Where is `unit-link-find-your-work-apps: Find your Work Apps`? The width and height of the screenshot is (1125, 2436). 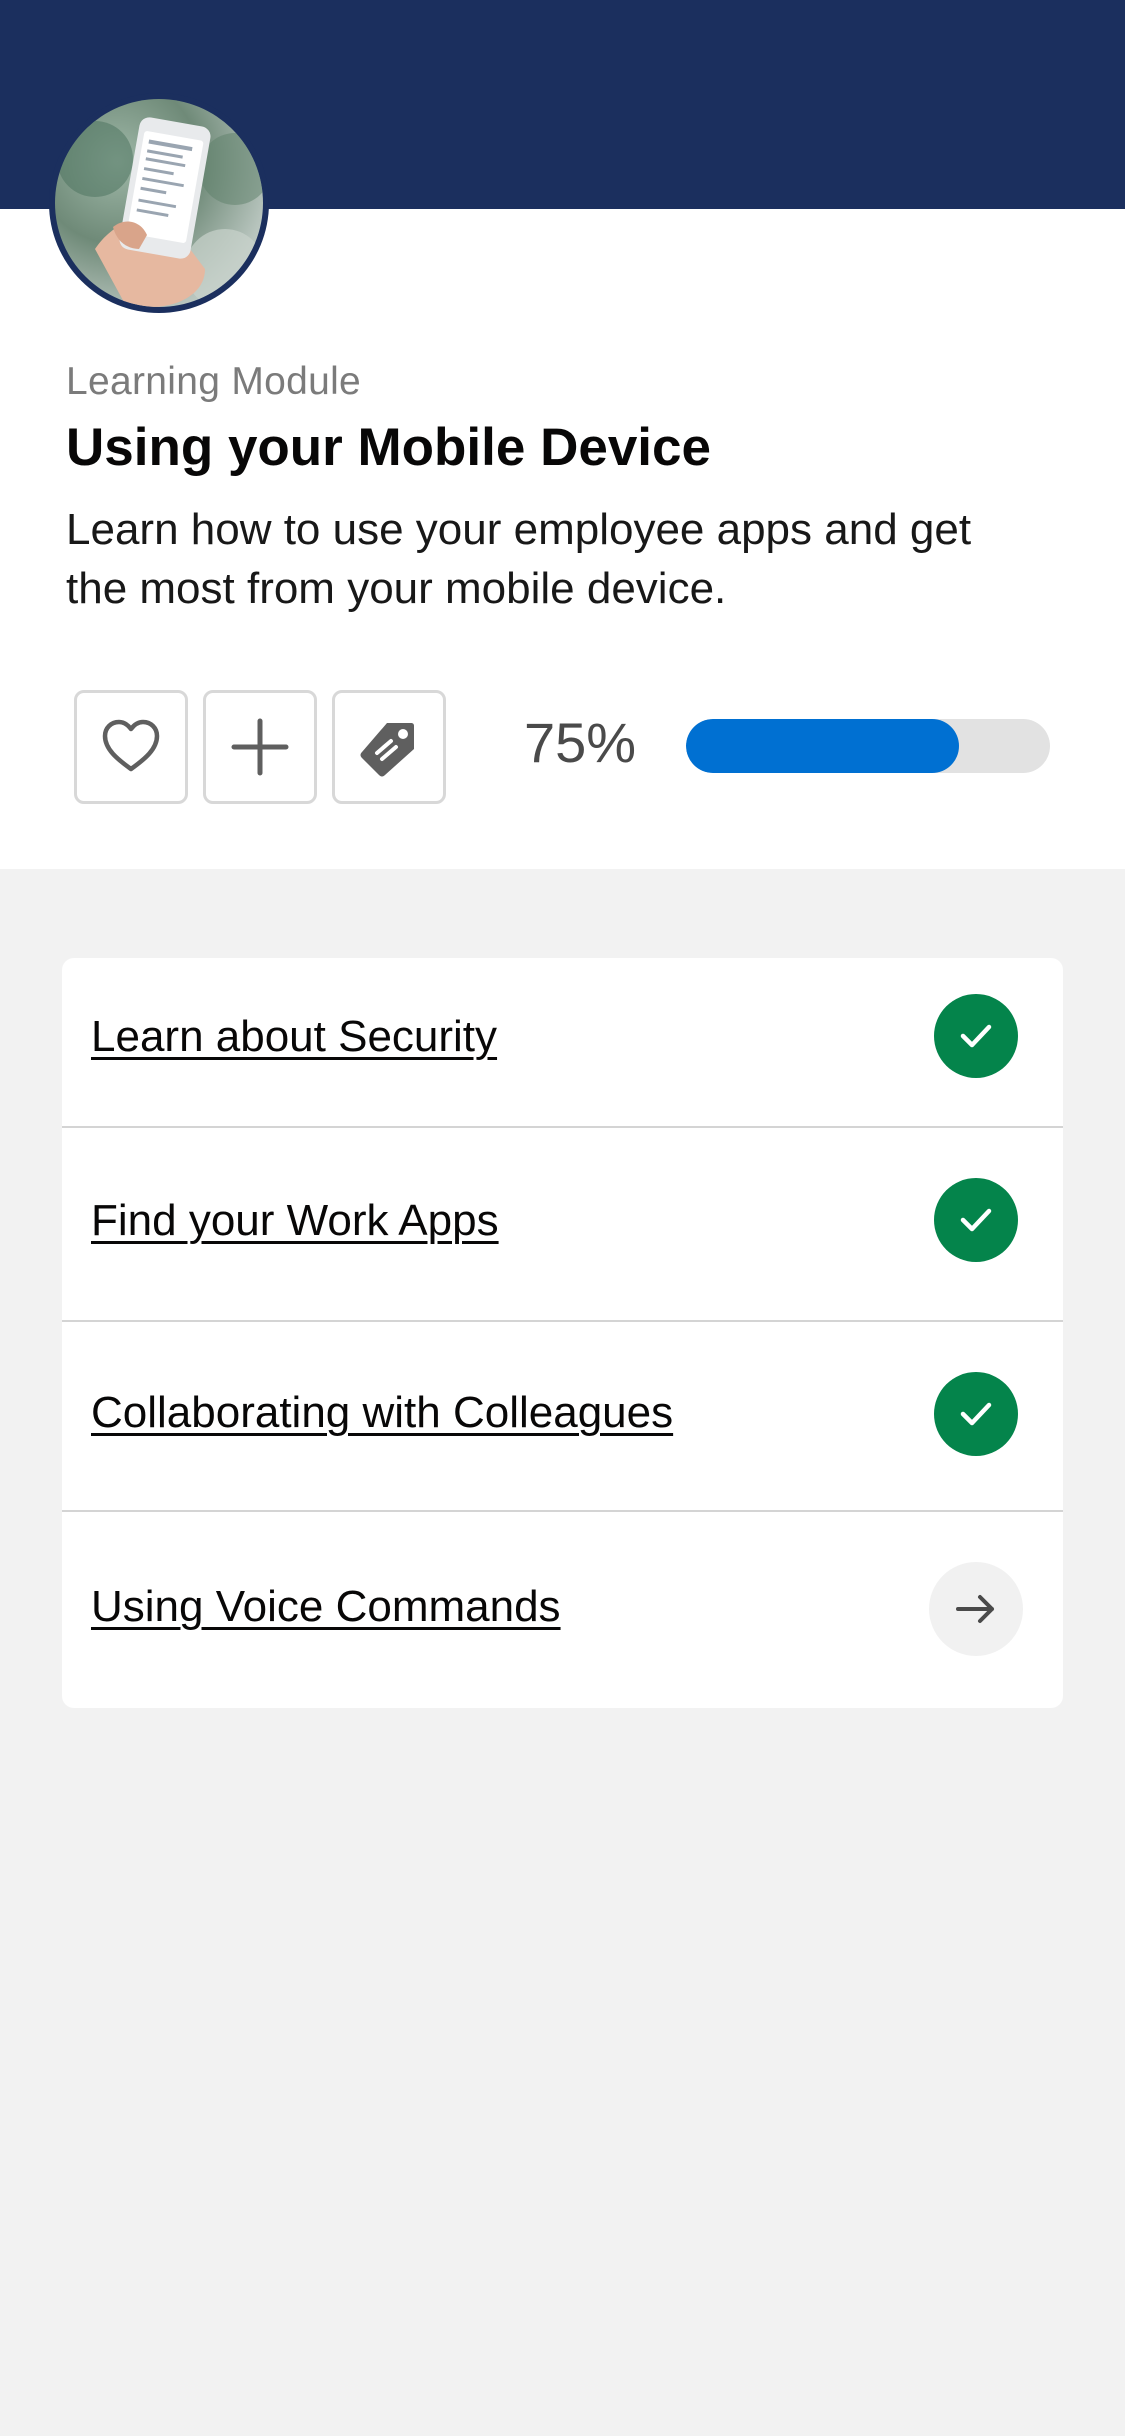
unit-link-find-your-work-apps: Find your Work Apps is located at coordinates (295, 1221).